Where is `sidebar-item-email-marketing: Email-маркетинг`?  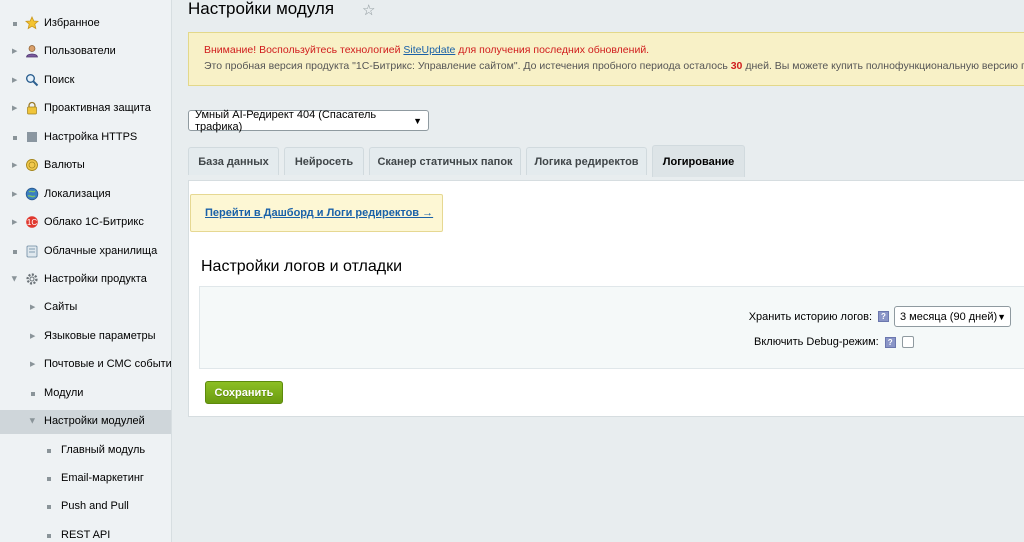 sidebar-item-email-marketing: Email-маркетинг is located at coordinates (85, 479).